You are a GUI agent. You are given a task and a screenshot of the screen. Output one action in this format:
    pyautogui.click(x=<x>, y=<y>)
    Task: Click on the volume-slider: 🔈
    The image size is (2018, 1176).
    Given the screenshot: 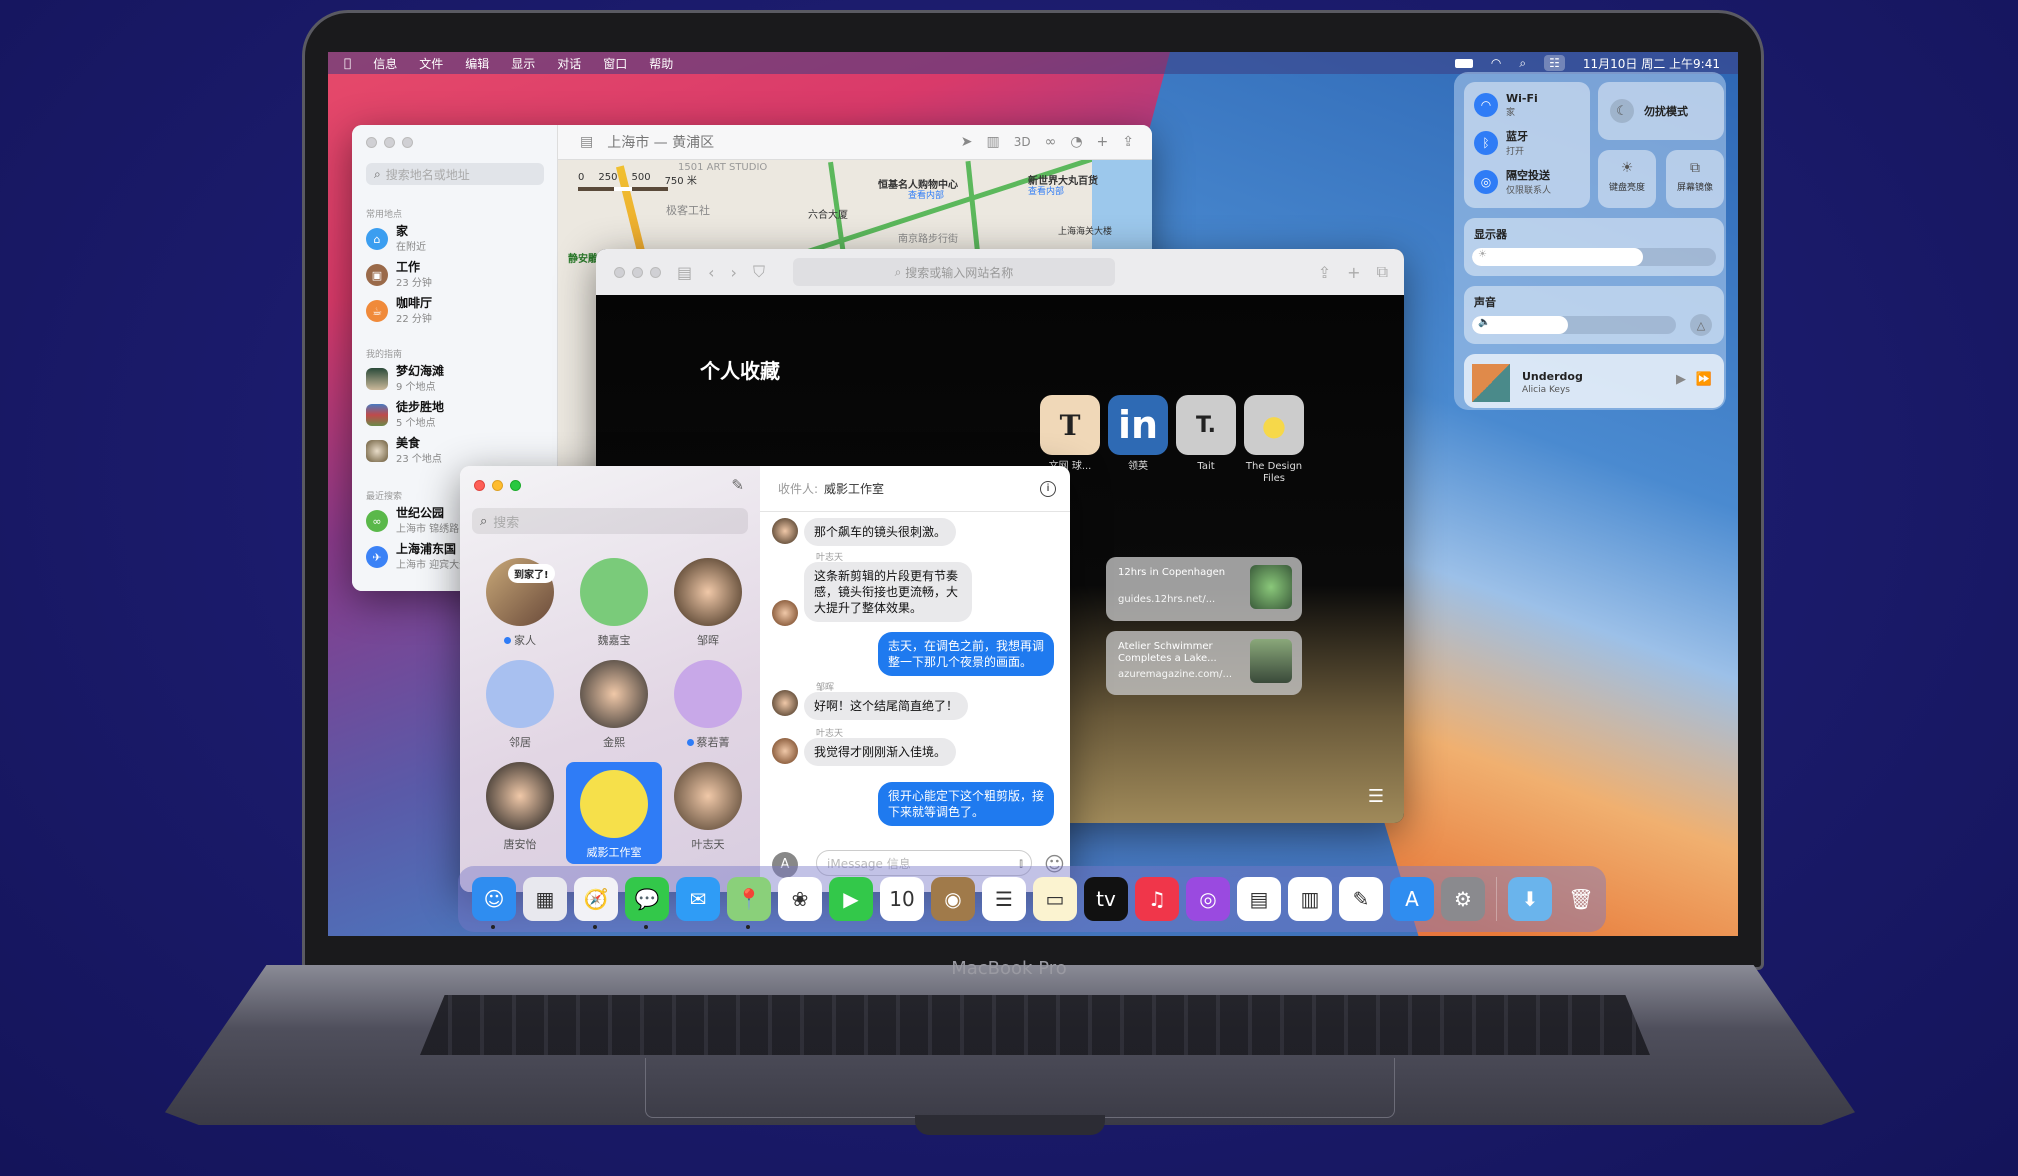 What is the action you would take?
    pyautogui.click(x=1574, y=325)
    